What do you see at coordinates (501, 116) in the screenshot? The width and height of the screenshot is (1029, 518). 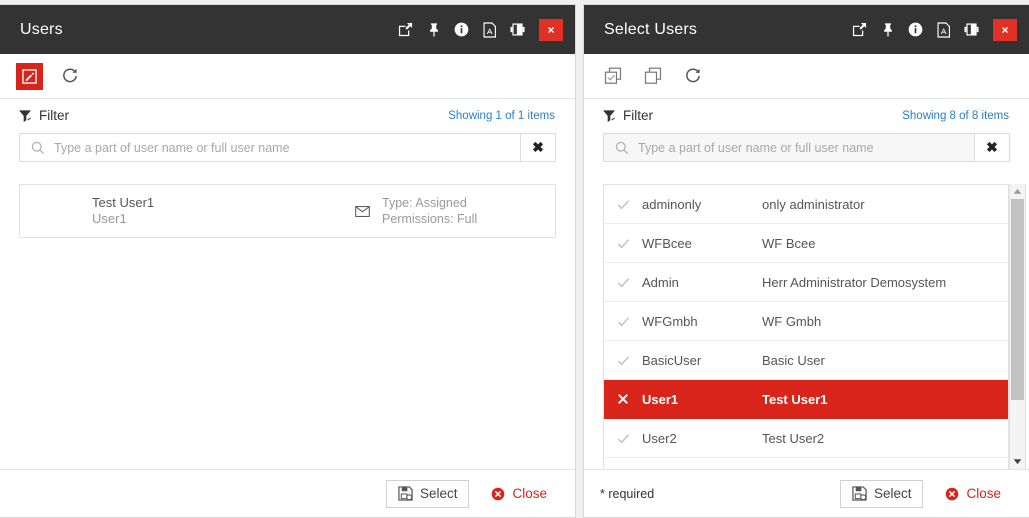 I see `left-showing-count: Showing 1 of 1 items` at bounding box center [501, 116].